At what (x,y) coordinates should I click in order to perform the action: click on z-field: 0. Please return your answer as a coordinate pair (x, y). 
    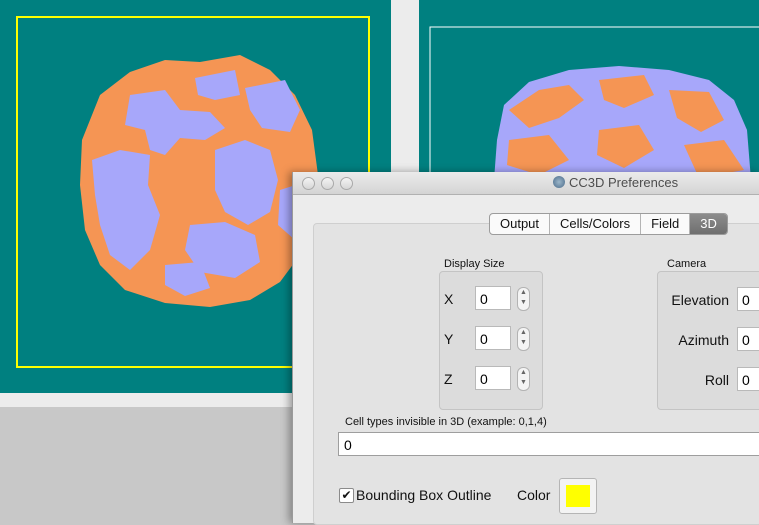
    Looking at the image, I should click on (493, 378).